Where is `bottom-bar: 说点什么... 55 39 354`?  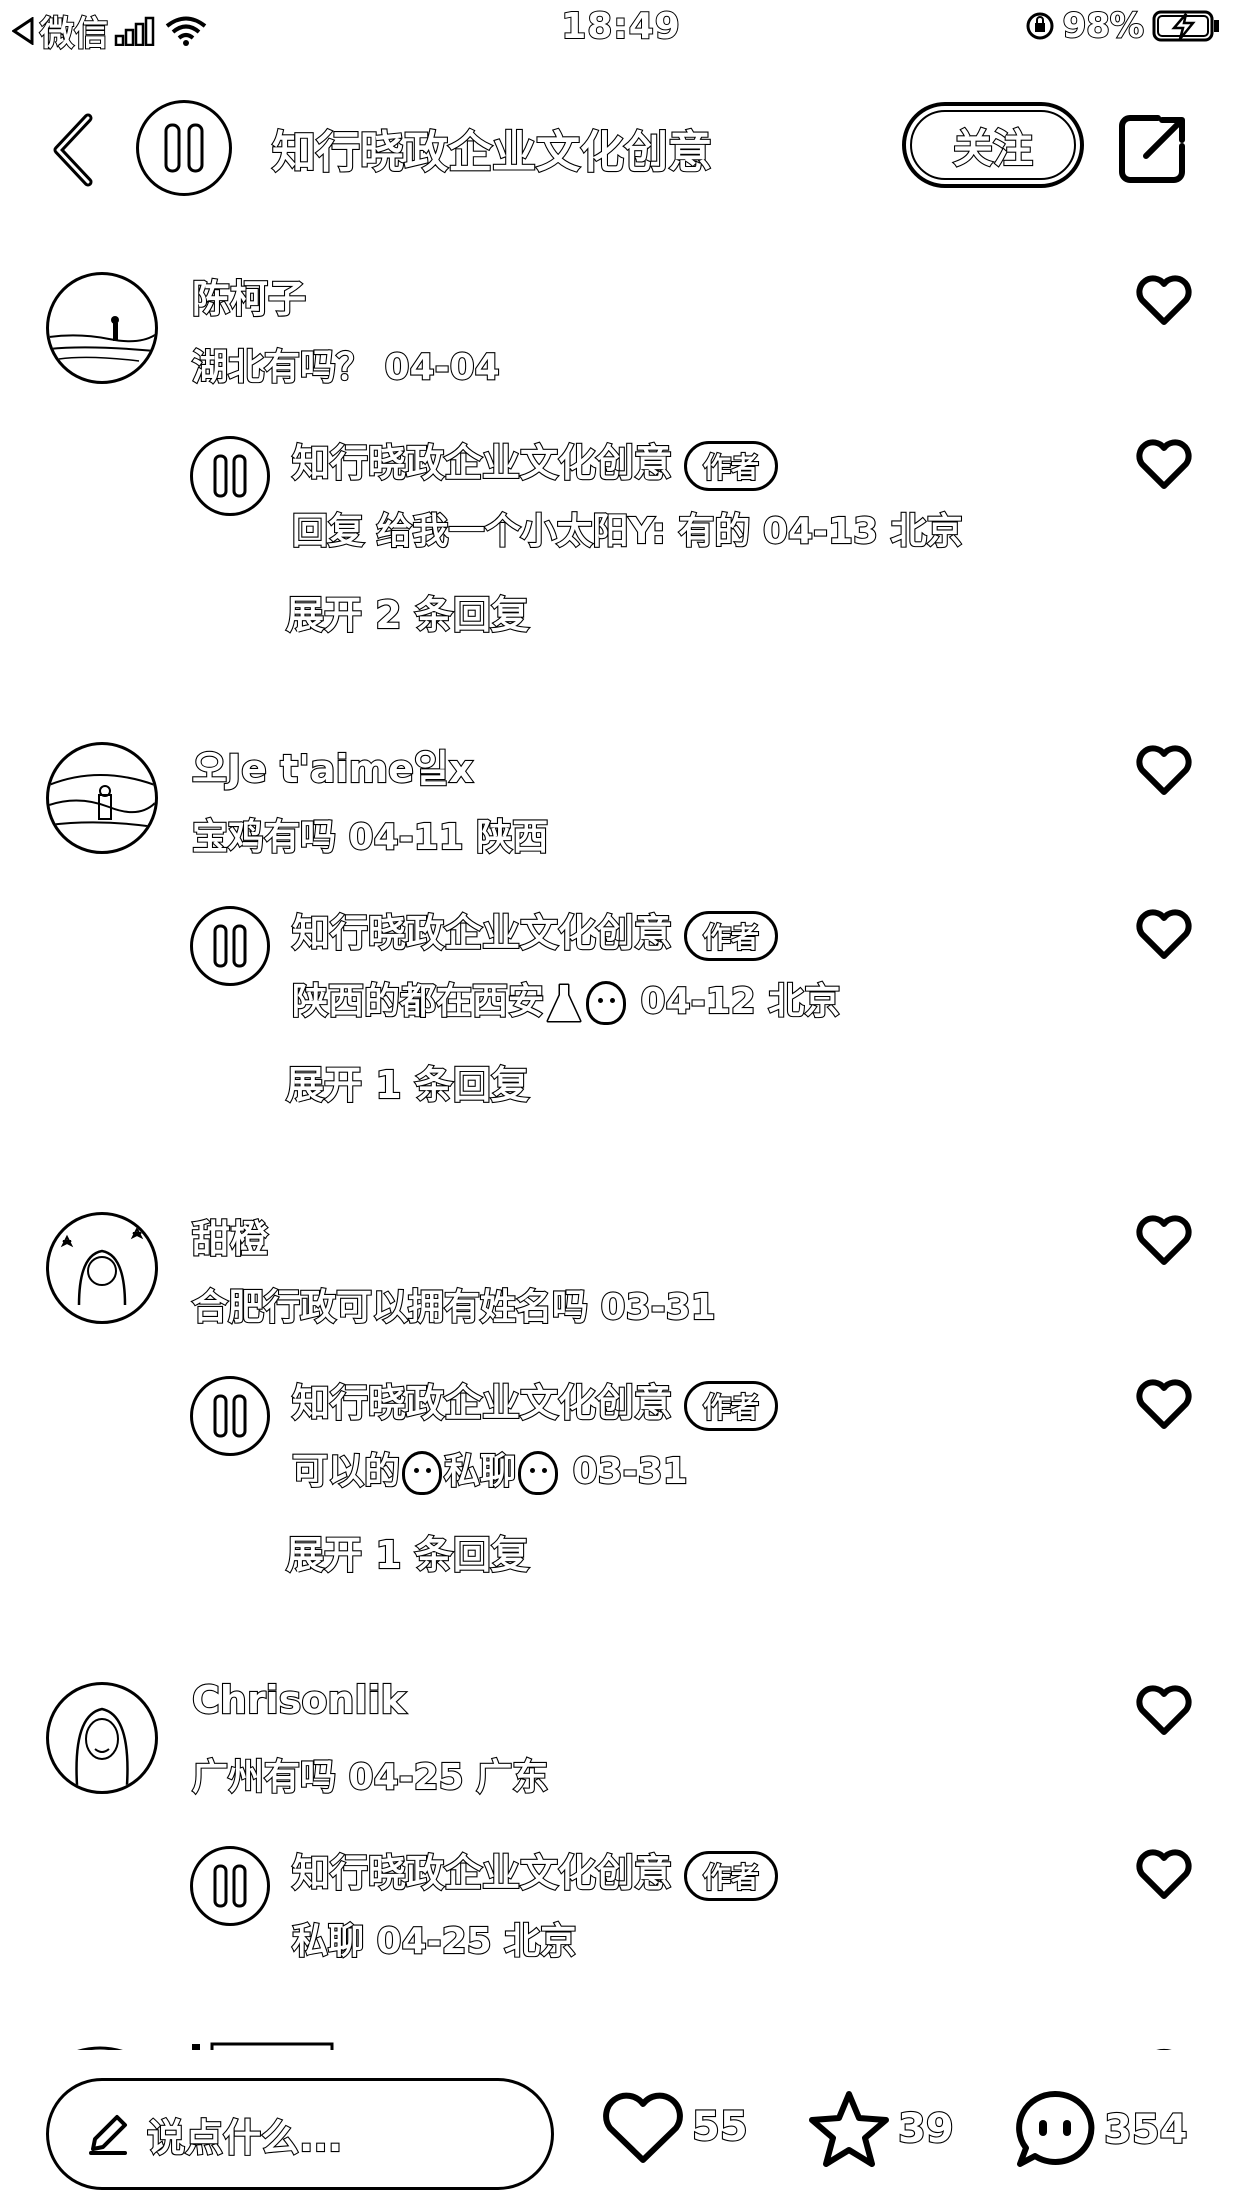
bottom-bar: 说点什么... 55 39 354 is located at coordinates (621, 2134).